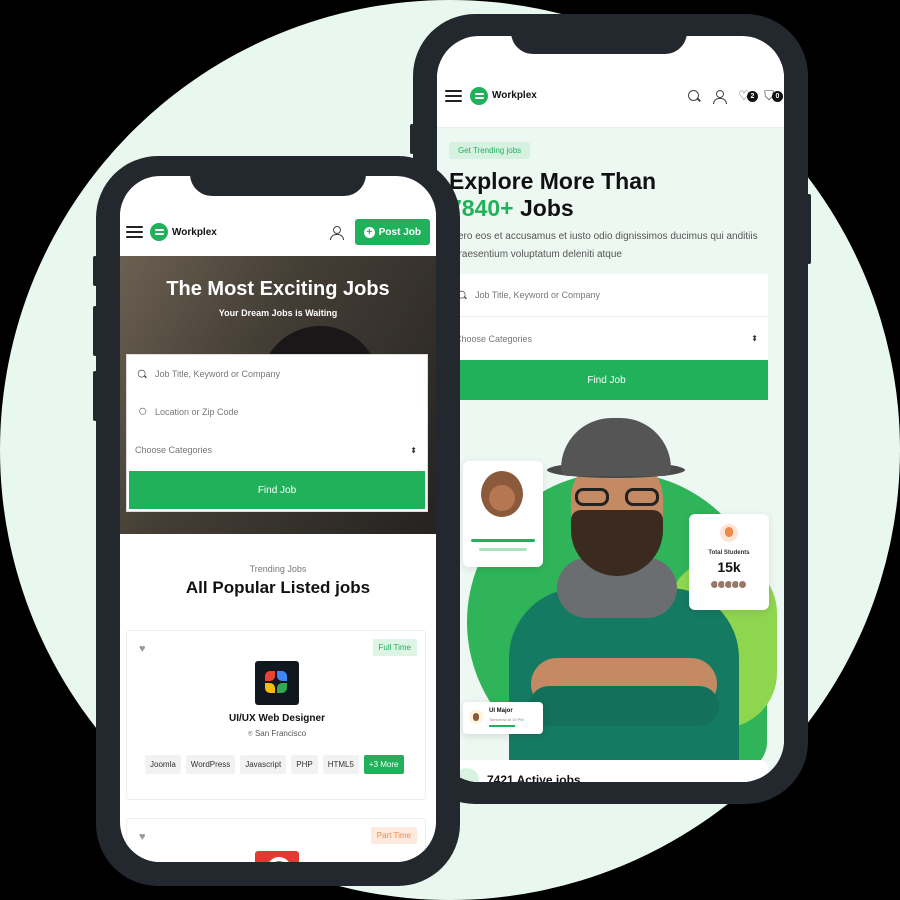  I want to click on top-navbar: Workplex ♡ 2 ⛉ 0, so click(610, 96).